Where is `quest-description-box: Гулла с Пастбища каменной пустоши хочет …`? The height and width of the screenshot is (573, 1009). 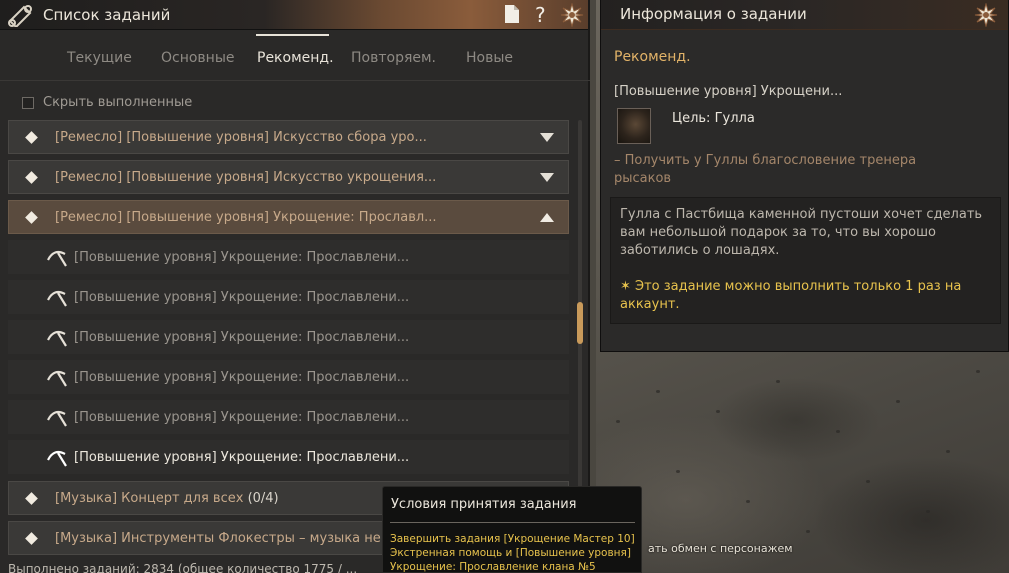
quest-description-box: Гулла с Пастбища каменной пустоши хочет … is located at coordinates (805, 260).